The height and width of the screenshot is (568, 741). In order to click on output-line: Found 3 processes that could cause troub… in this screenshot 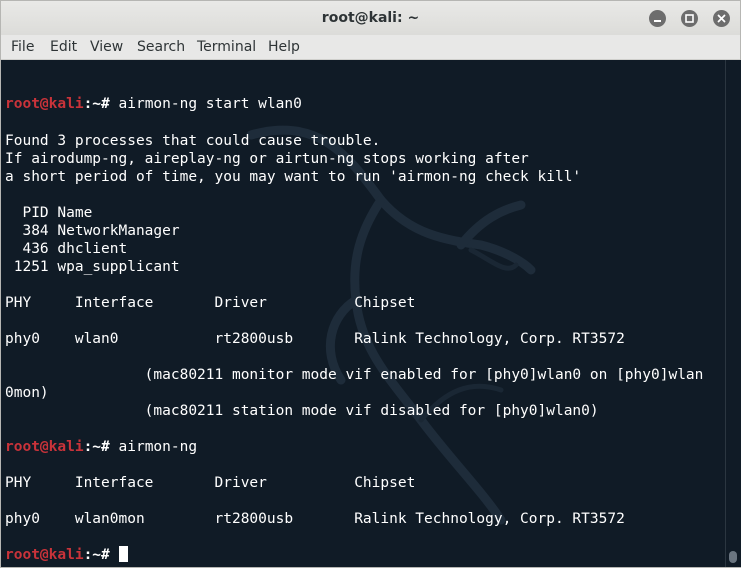, I will do `click(193, 141)`.